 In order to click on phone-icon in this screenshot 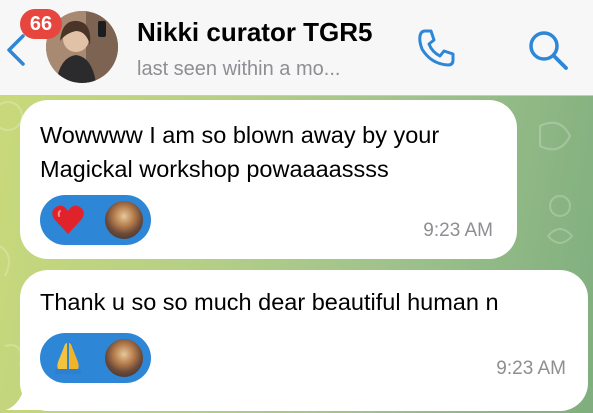, I will do `click(436, 48)`.